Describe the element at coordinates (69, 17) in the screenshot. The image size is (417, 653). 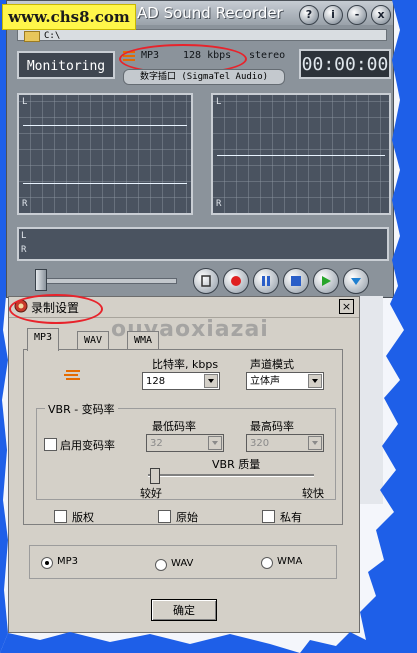
I see `site-watermark: www.chs8.com` at that location.